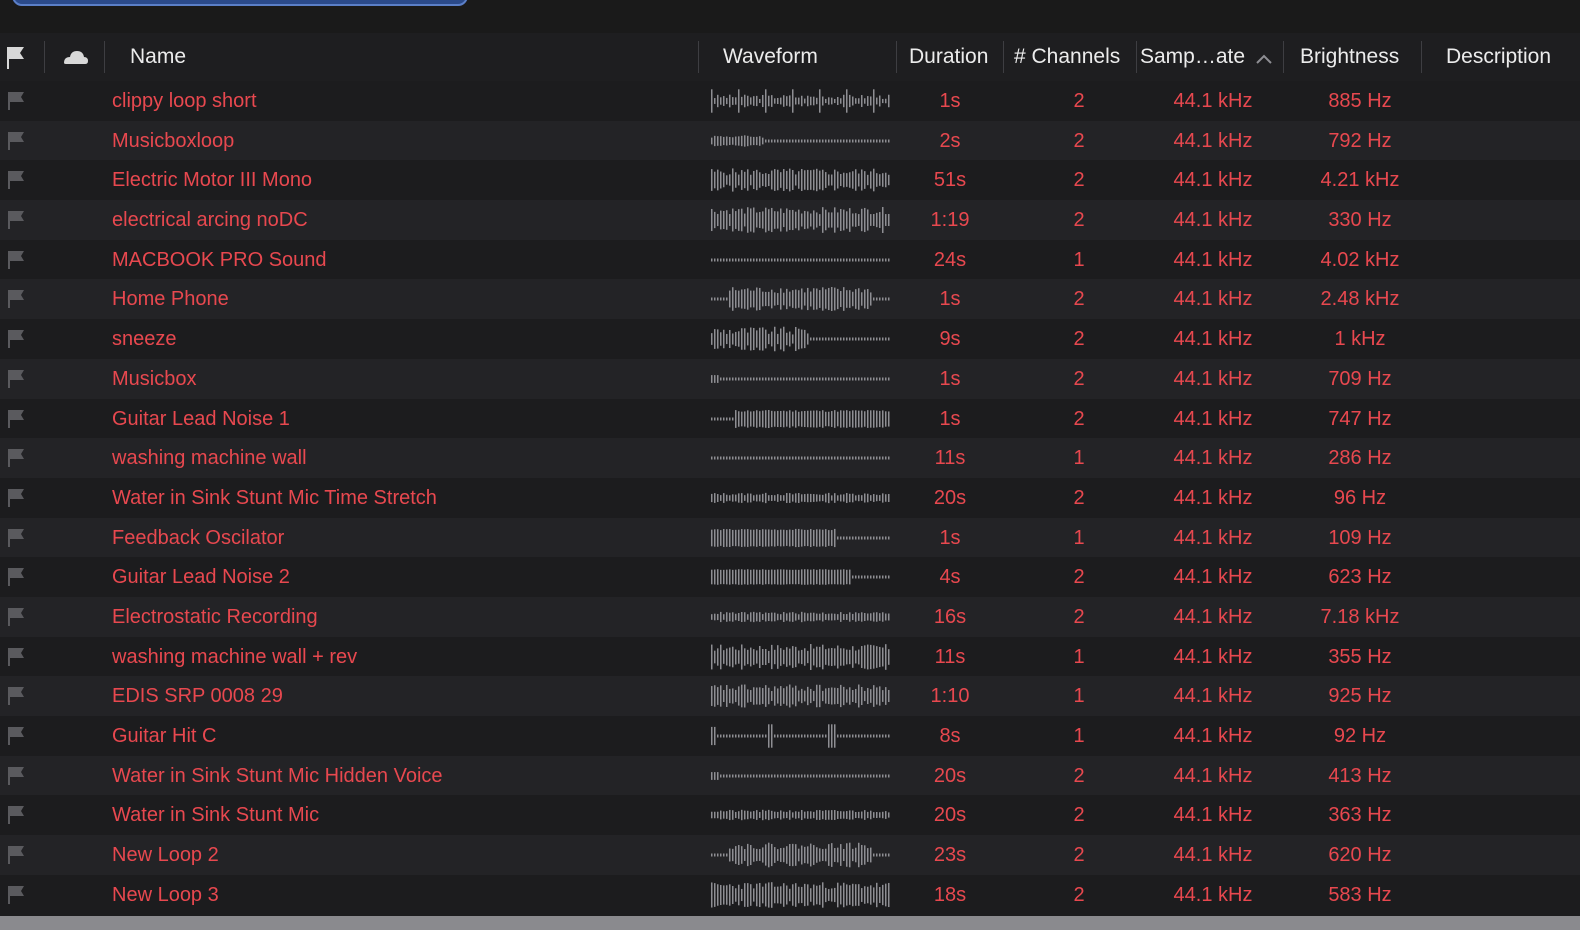 This screenshot has height=930, width=1580. Describe the element at coordinates (790, 736) in the screenshot. I see `table-row: Guitar Hit C 8s 1 44.1 kHz 92 Hz` at that location.